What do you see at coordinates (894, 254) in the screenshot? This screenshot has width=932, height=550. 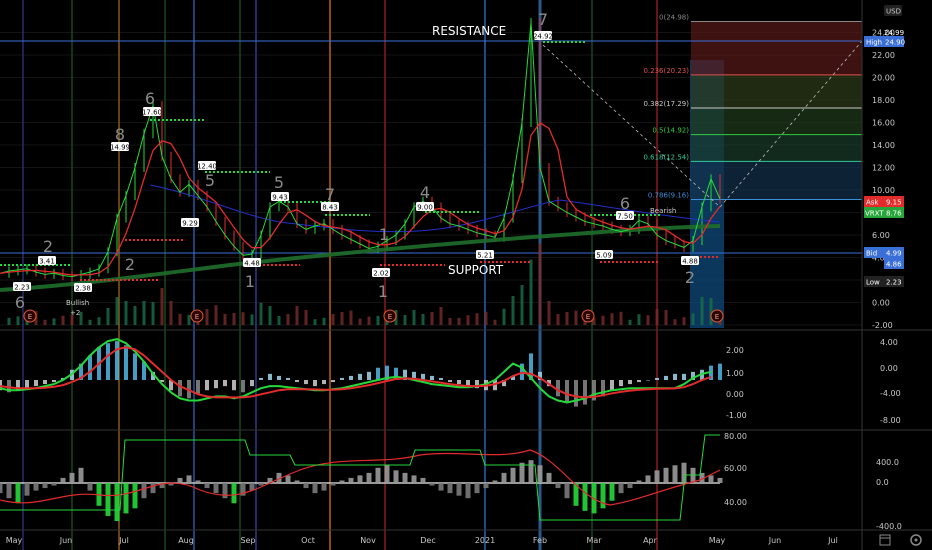 I see `bid-badge-value: 4.99` at bounding box center [894, 254].